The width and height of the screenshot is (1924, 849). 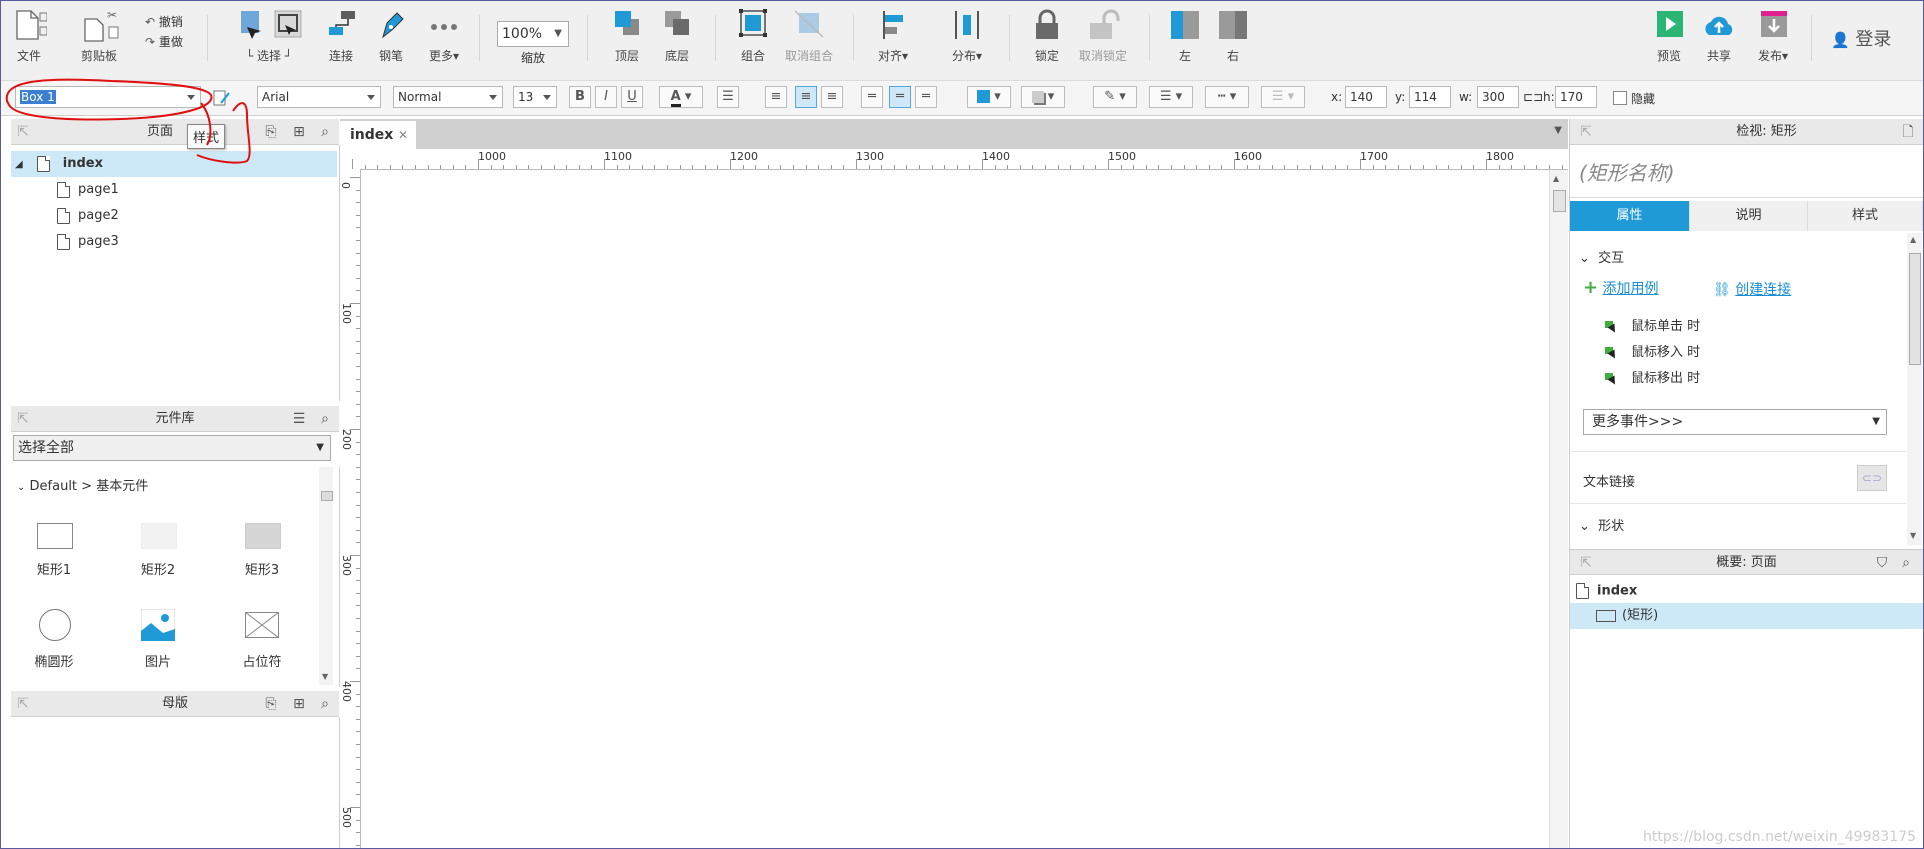 What do you see at coordinates (1865, 216) in the screenshot?
I see `tab-style: 样式` at bounding box center [1865, 216].